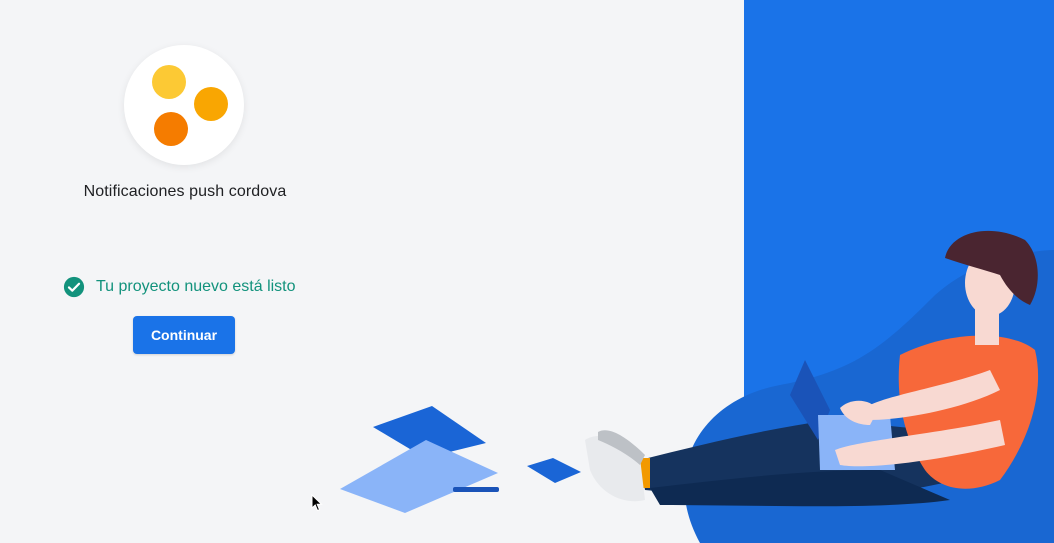 The height and width of the screenshot is (543, 1054). What do you see at coordinates (196, 286) in the screenshot?
I see `status-text: Tu proyecto nuevo está listo` at bounding box center [196, 286].